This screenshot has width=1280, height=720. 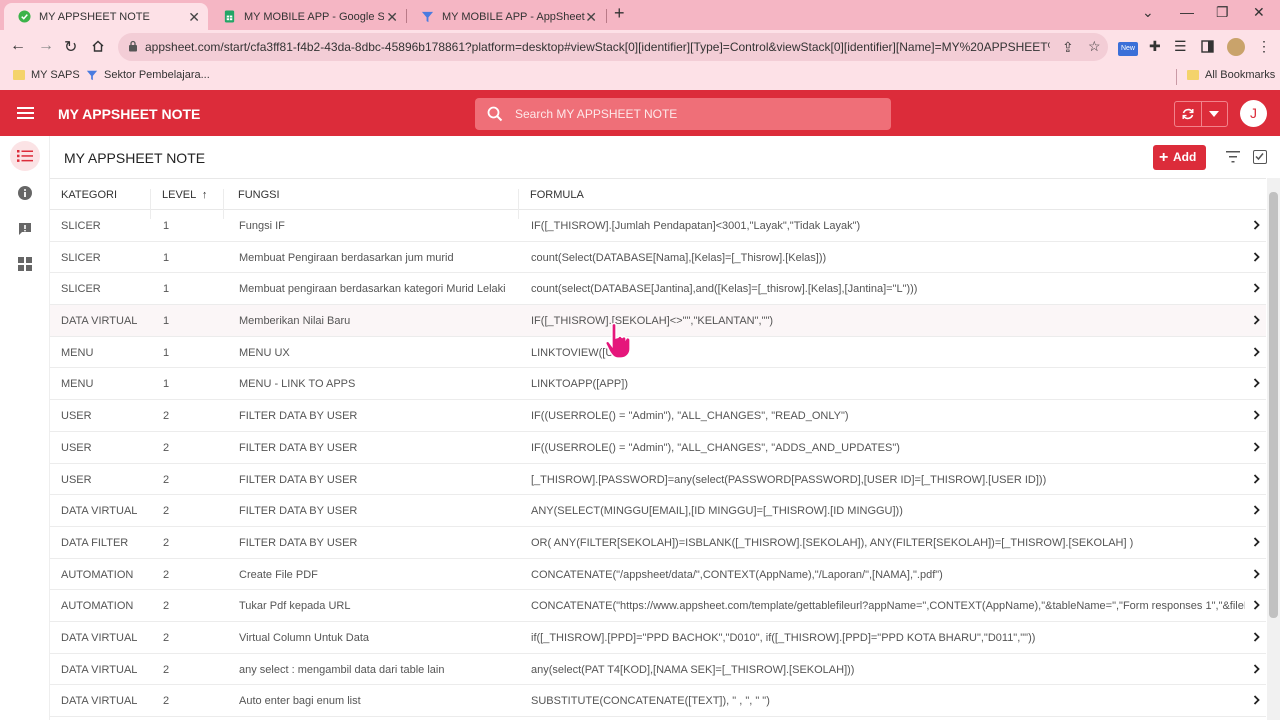 I want to click on share-icon: ⇪, so click(x=1068, y=47).